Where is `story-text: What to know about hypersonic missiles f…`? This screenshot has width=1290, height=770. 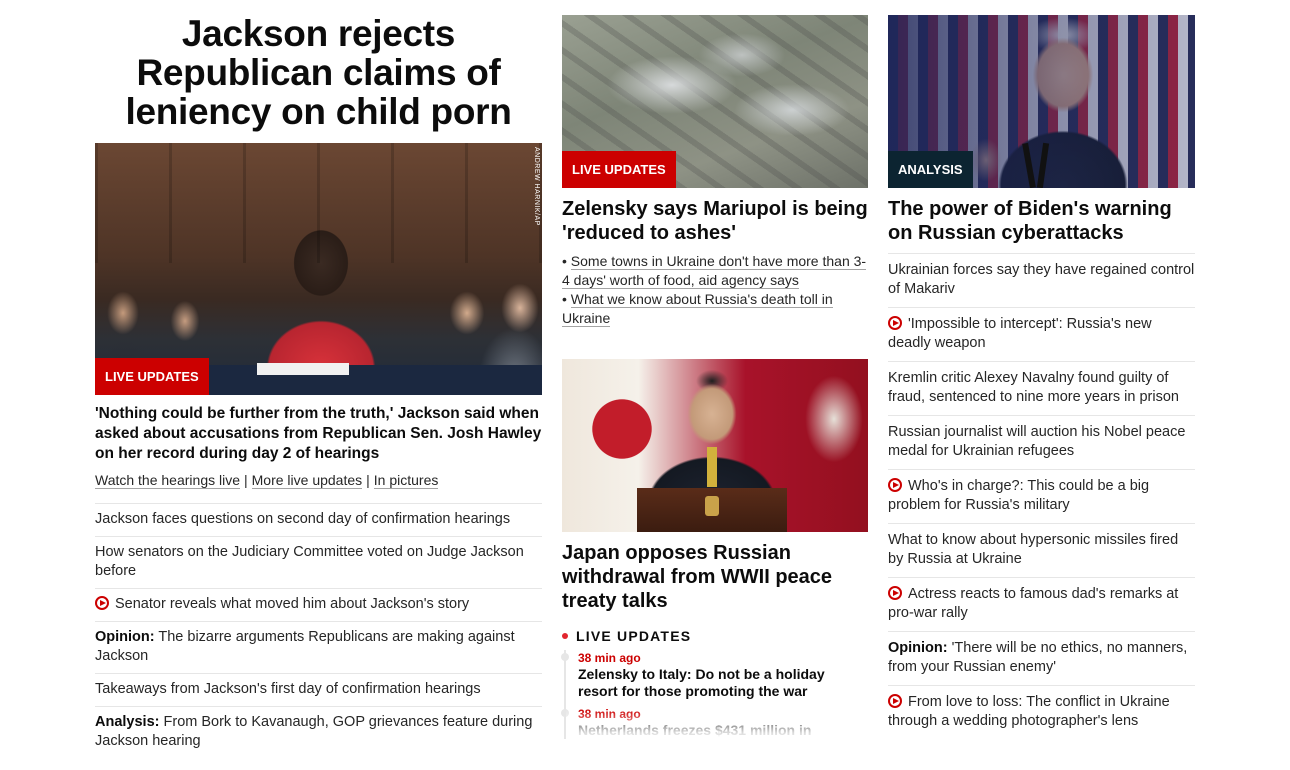
story-text: What to know about hypersonic missiles f… is located at coordinates (1033, 549).